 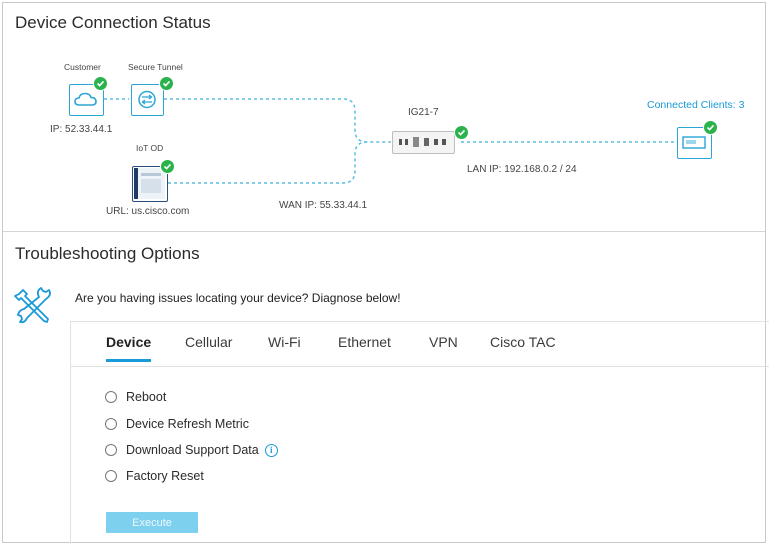 I want to click on execute-button: Execute, so click(x=152, y=522).